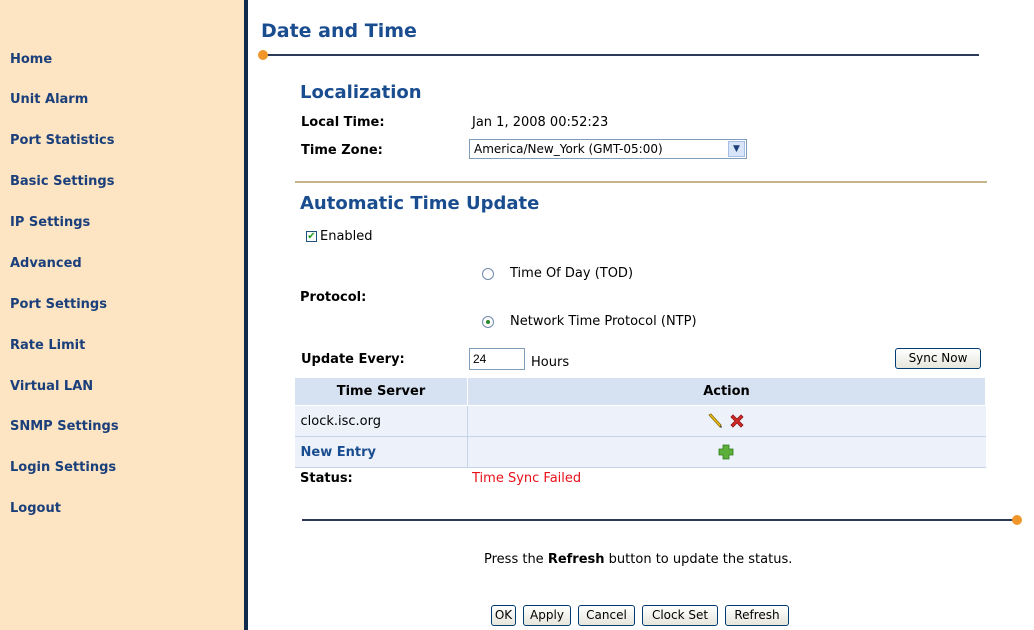 Image resolution: width=1034 pixels, height=630 pixels. I want to click on title-divider, so click(620, 55).